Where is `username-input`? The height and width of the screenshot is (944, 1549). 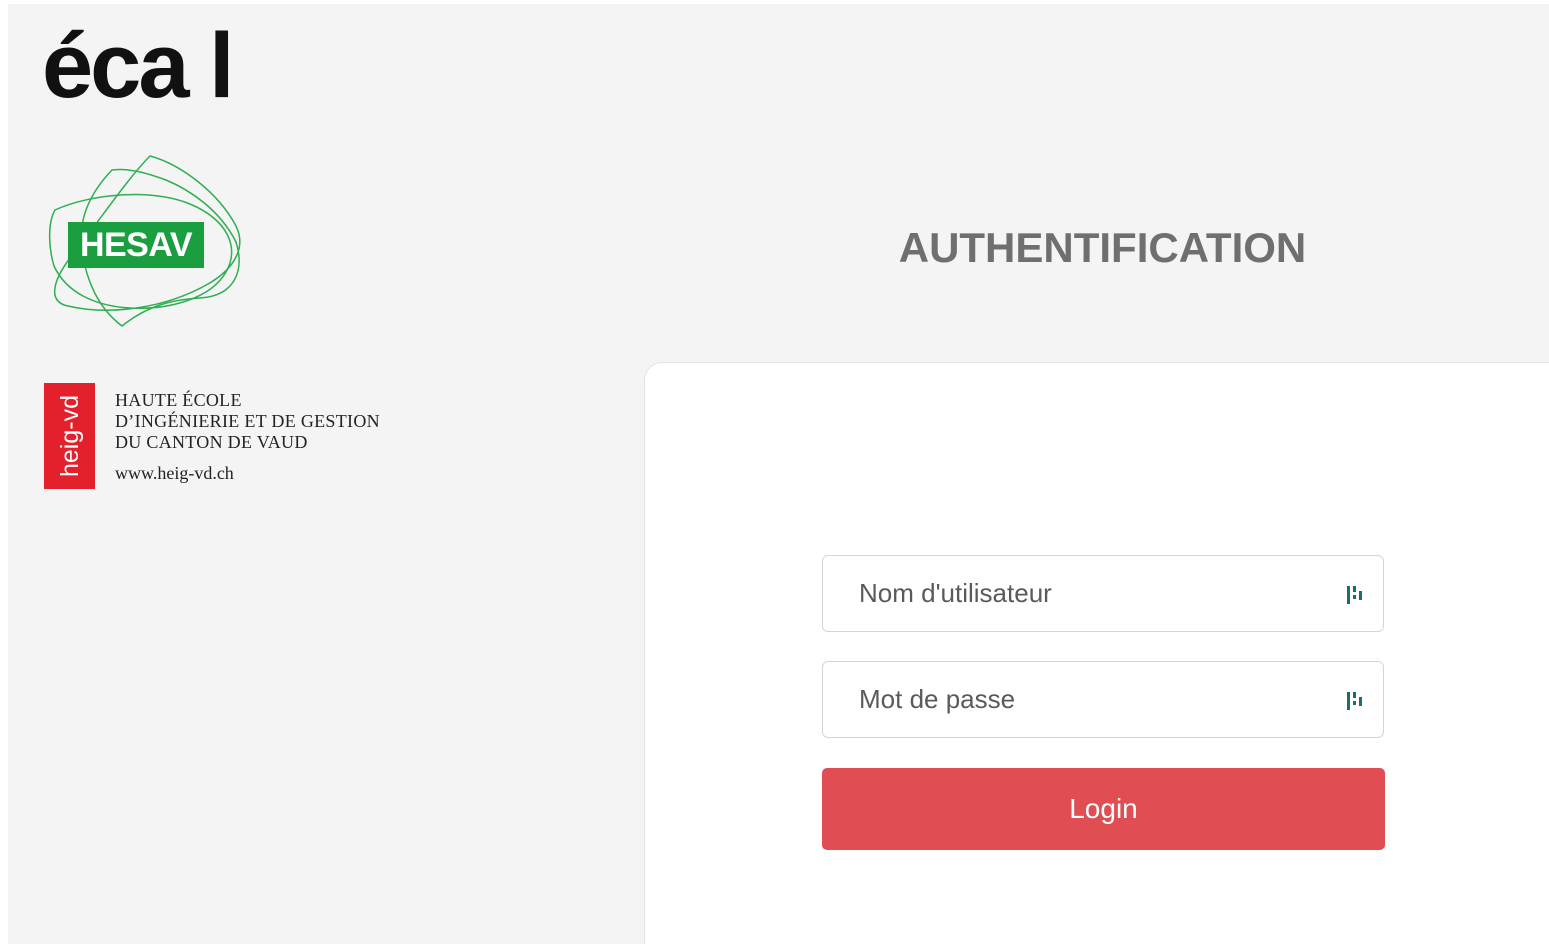
username-input is located at coordinates (1103, 593).